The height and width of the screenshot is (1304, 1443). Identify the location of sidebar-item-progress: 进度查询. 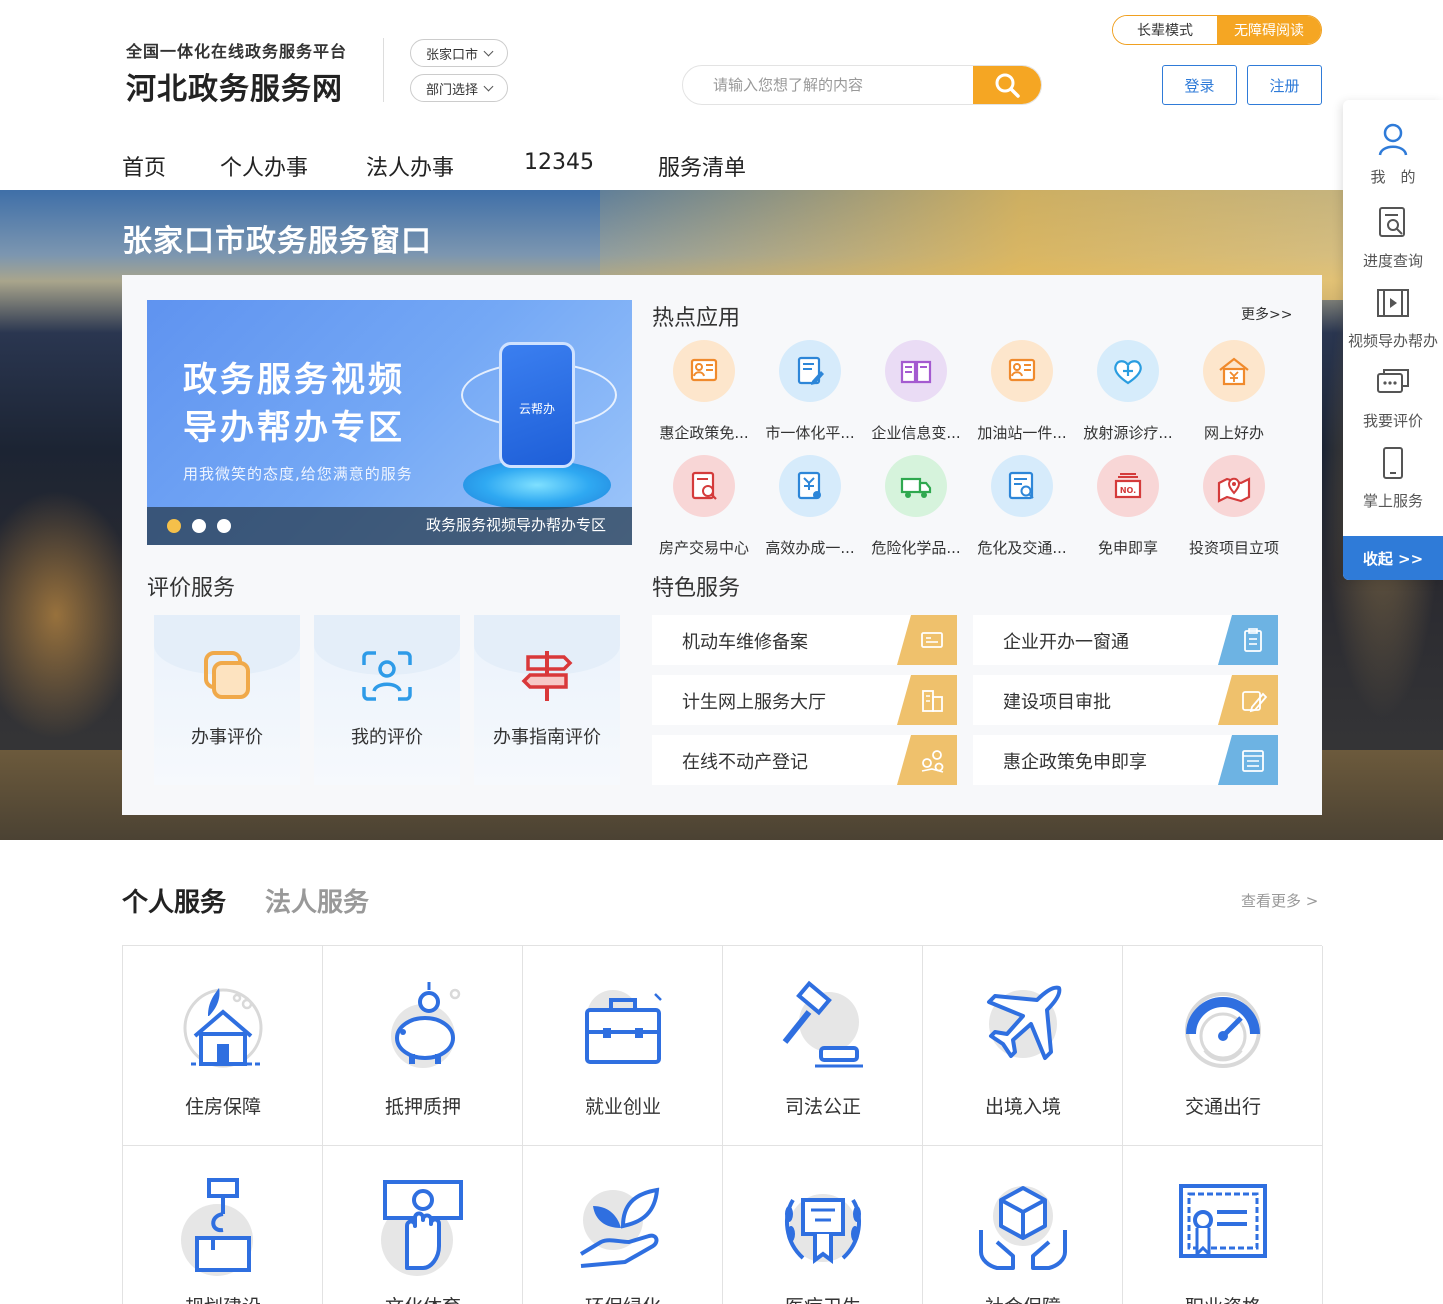
(1393, 238).